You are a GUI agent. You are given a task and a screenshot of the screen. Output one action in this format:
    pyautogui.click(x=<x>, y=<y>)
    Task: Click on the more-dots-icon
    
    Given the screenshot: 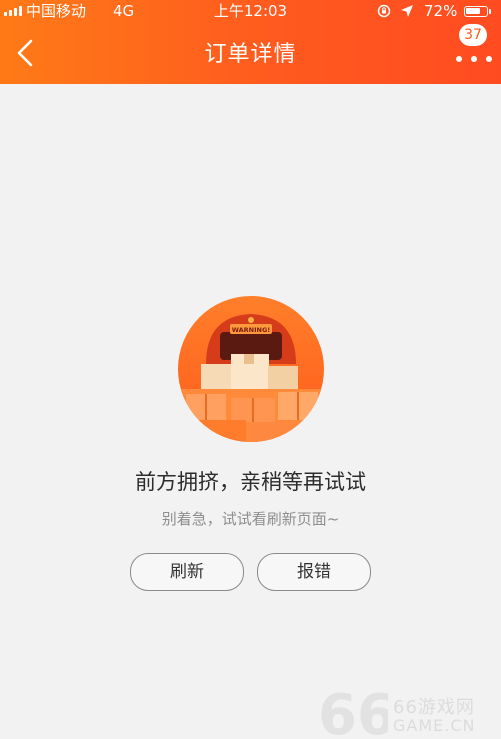 What is the action you would take?
    pyautogui.click(x=474, y=59)
    